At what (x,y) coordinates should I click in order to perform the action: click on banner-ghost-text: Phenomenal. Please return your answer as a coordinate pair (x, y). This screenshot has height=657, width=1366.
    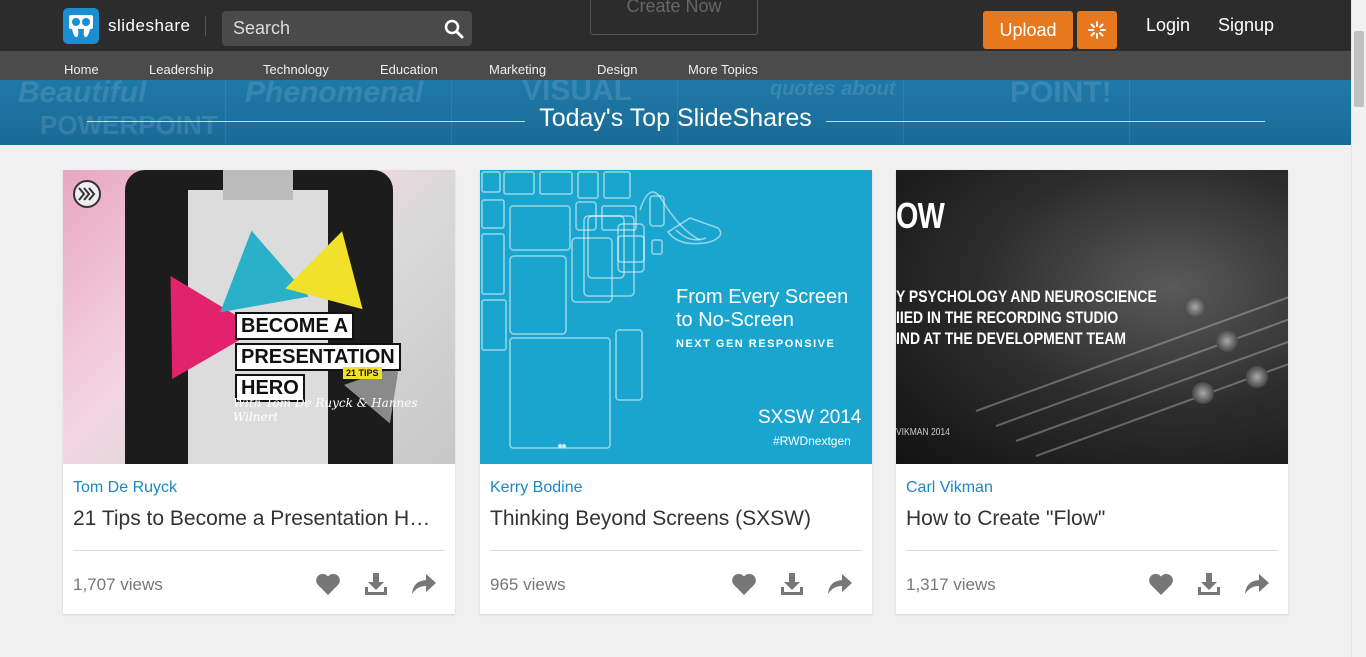
    Looking at the image, I should click on (334, 94).